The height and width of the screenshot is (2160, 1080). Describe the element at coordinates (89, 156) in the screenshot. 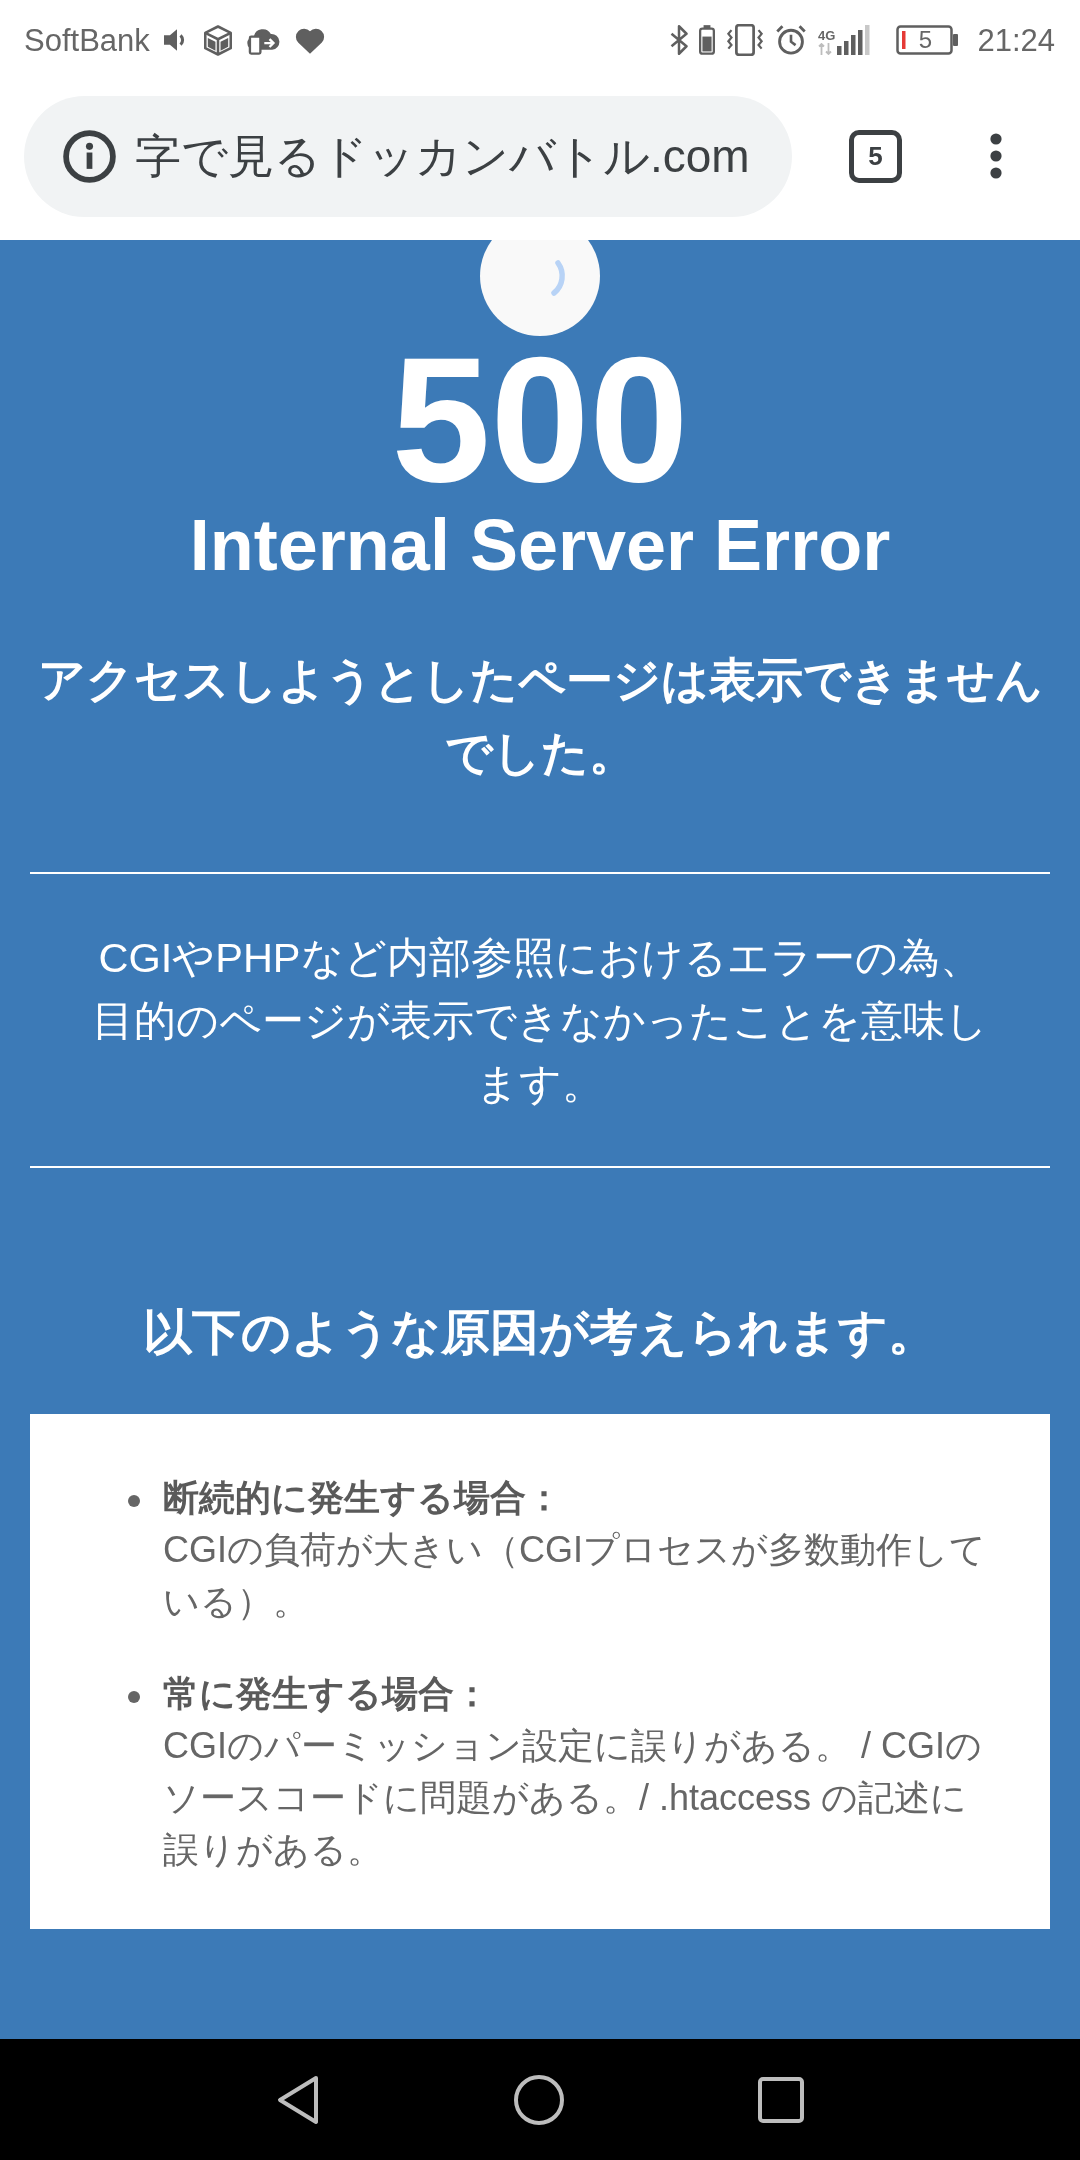

I see `info-icon` at that location.